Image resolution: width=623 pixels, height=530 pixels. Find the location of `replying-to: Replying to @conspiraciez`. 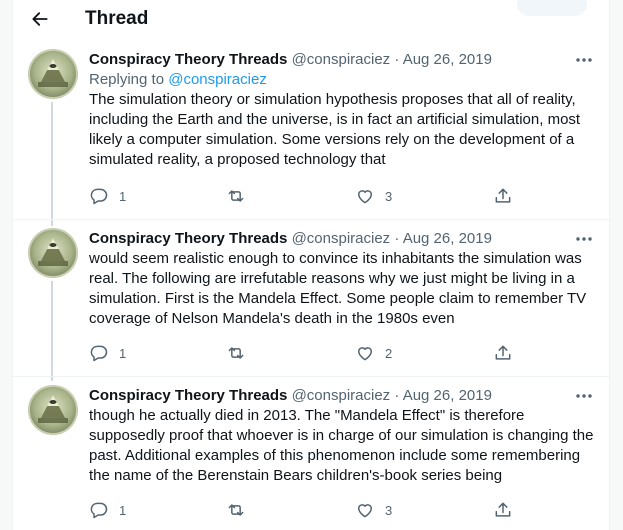

replying-to: Replying to @conspiraciez is located at coordinates (343, 80).